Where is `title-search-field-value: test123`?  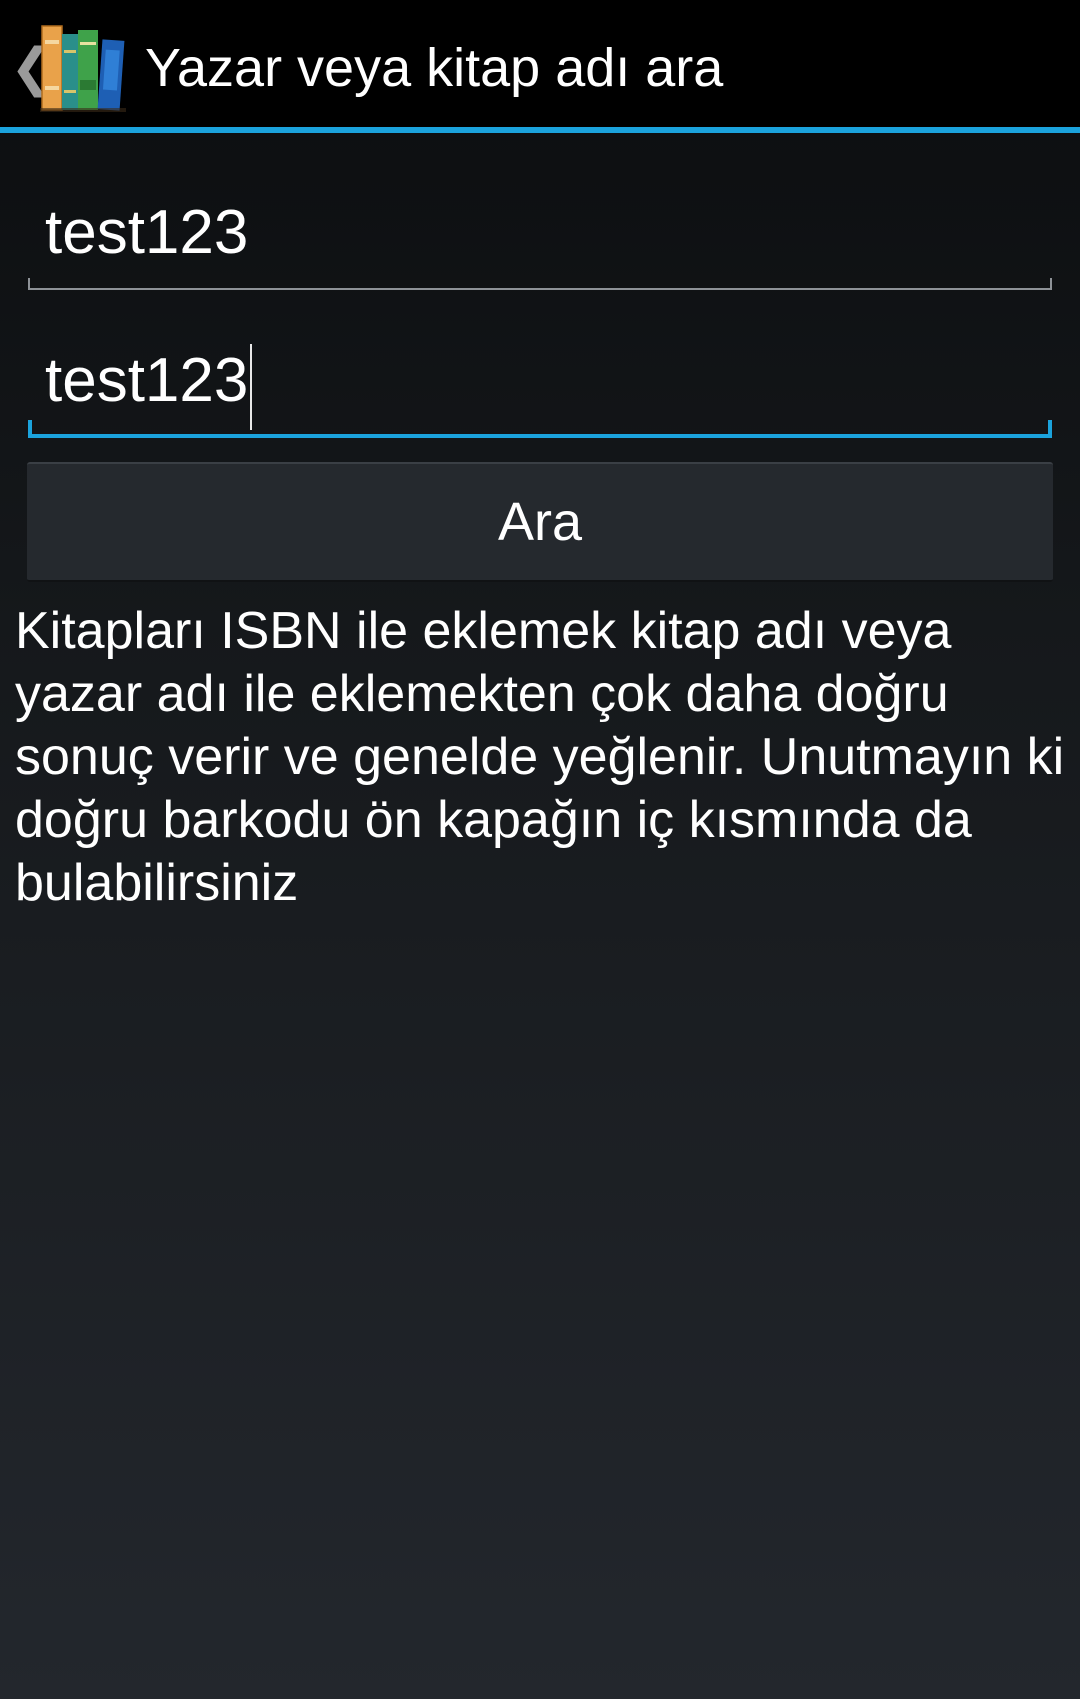
title-search-field-value: test123 is located at coordinates (149, 387).